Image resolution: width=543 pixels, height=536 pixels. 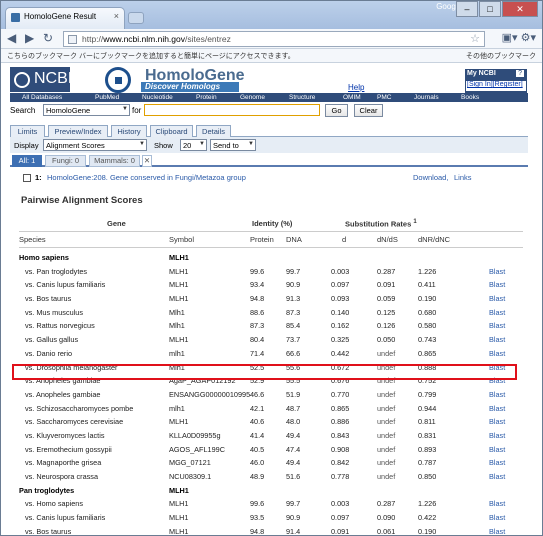 I want to click on reload-icon: ↻, so click(x=48, y=38).